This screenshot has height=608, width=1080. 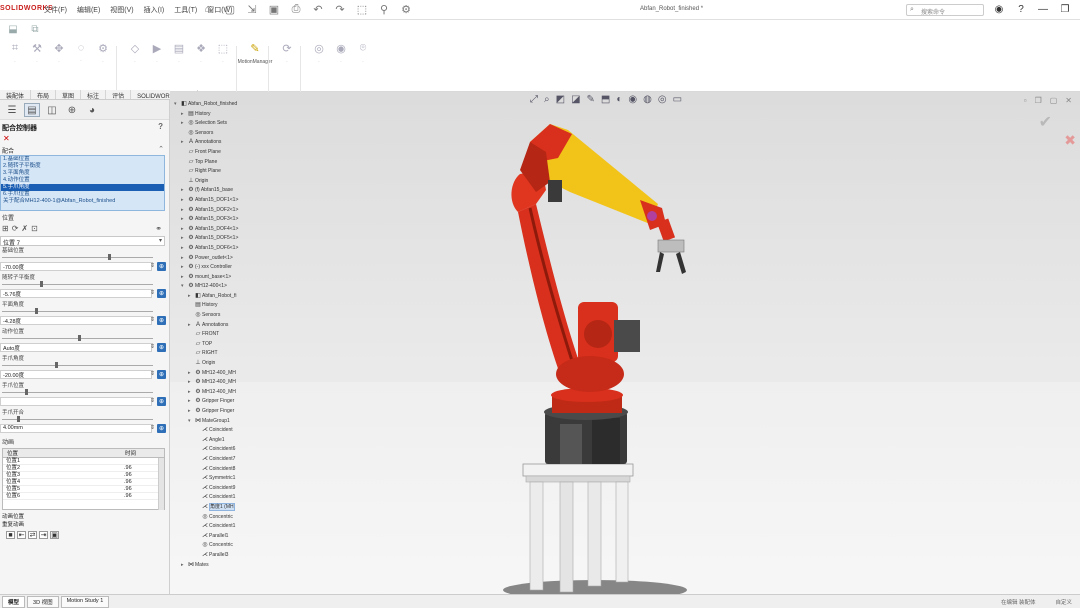 I want to click on restore-icon: ❐, so click(x=1065, y=9).